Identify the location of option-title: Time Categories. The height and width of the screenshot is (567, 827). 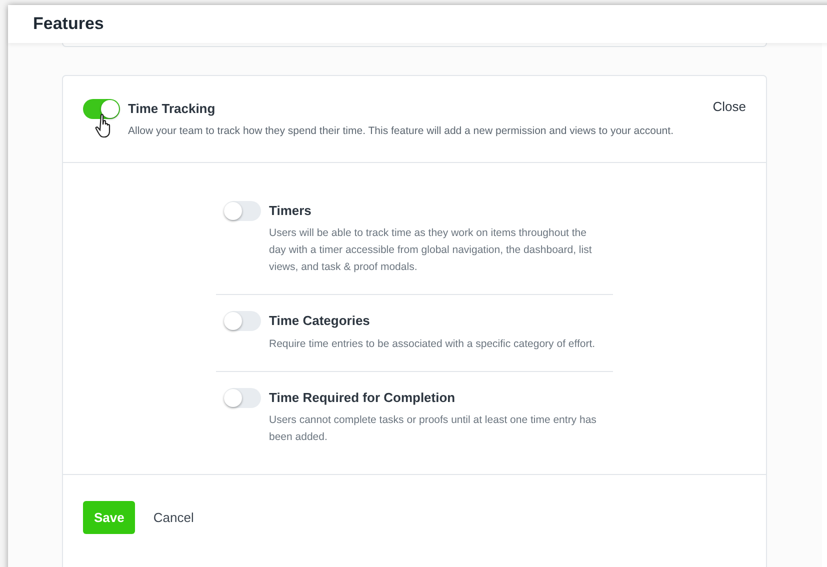
(320, 321).